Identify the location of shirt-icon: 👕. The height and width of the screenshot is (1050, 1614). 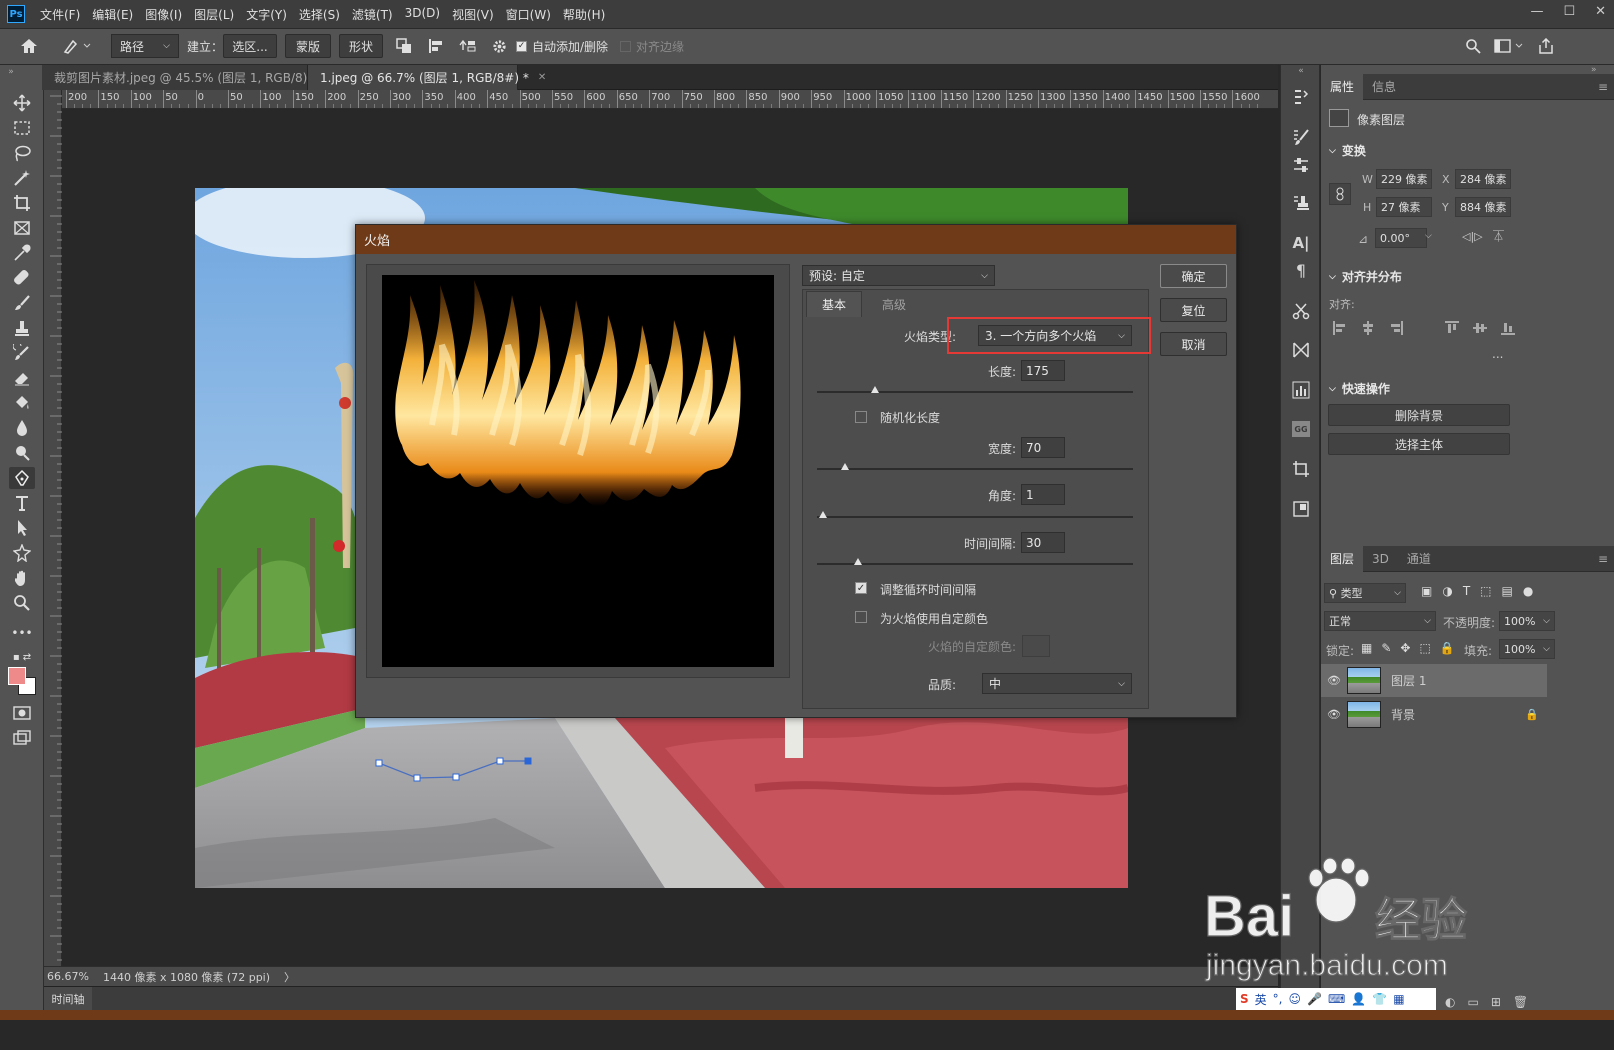
(1379, 999).